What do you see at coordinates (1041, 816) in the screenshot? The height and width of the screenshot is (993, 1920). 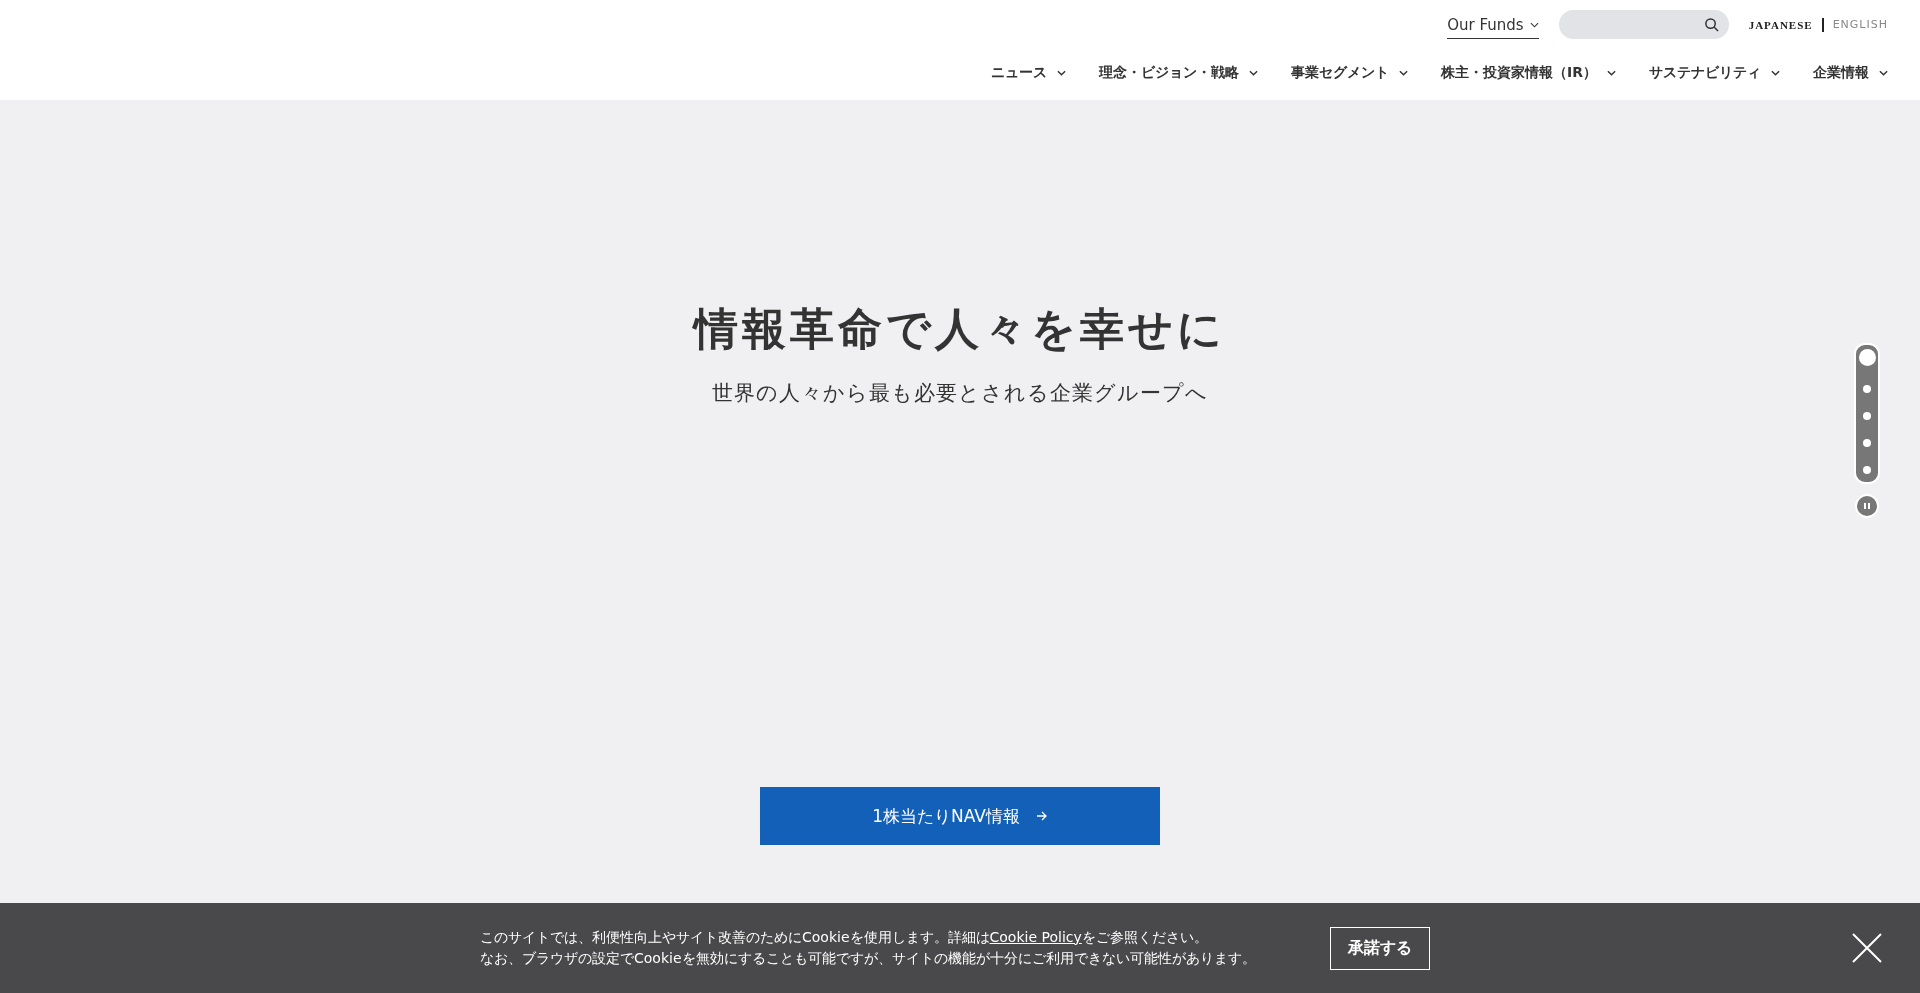 I see `arrow-right-icon` at bounding box center [1041, 816].